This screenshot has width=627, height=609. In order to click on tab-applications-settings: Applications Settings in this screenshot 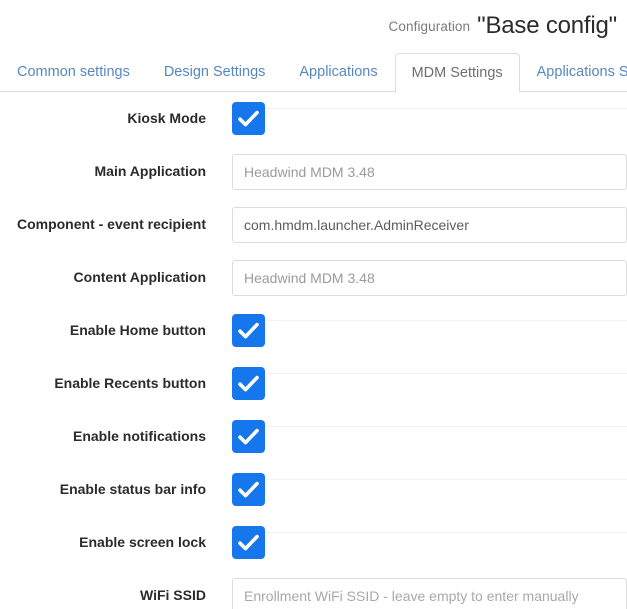, I will do `click(573, 72)`.